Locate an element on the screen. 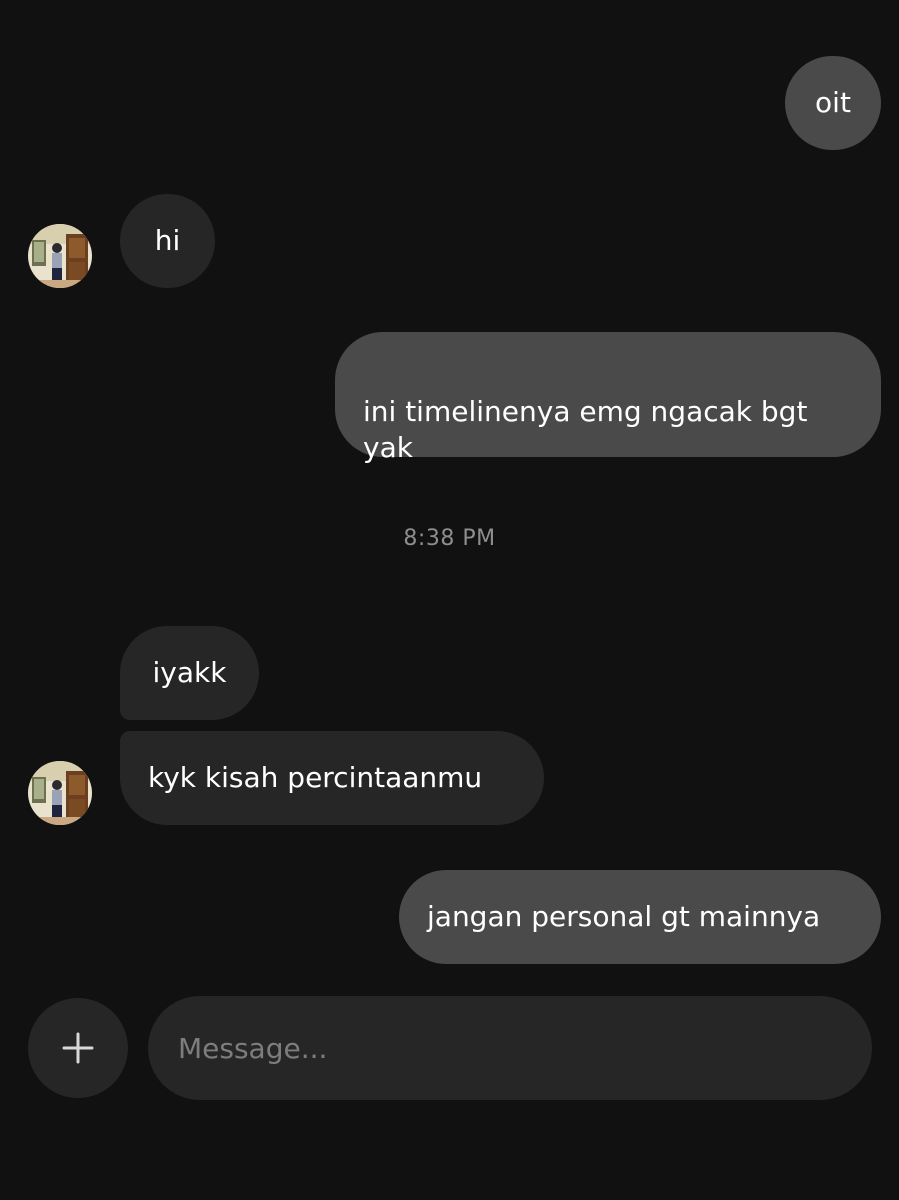 The image size is (899, 1200). message-text: jangan personal gt mainnya is located at coordinates (624, 916).